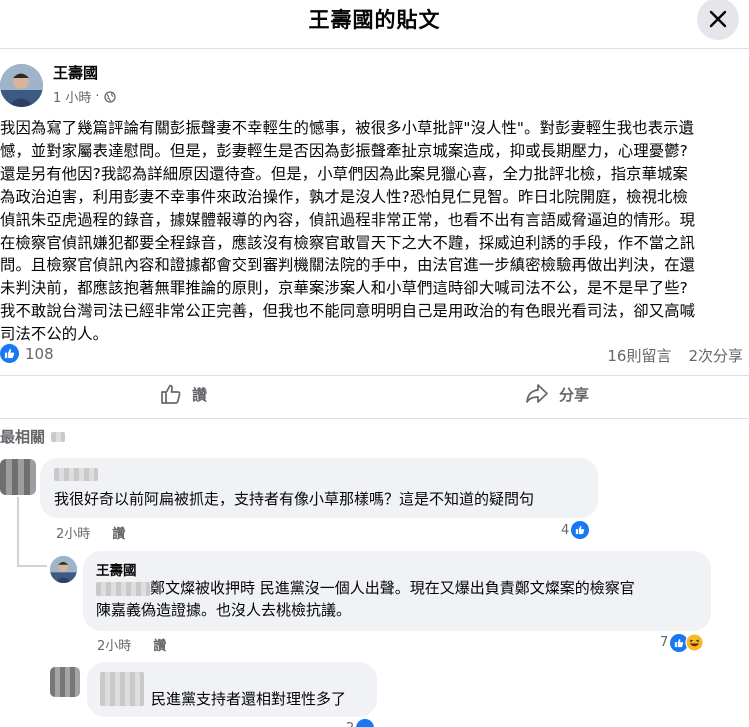 Image resolution: width=749 pixels, height=727 pixels. I want to click on reply-author-name: 王壽國, so click(116, 569).